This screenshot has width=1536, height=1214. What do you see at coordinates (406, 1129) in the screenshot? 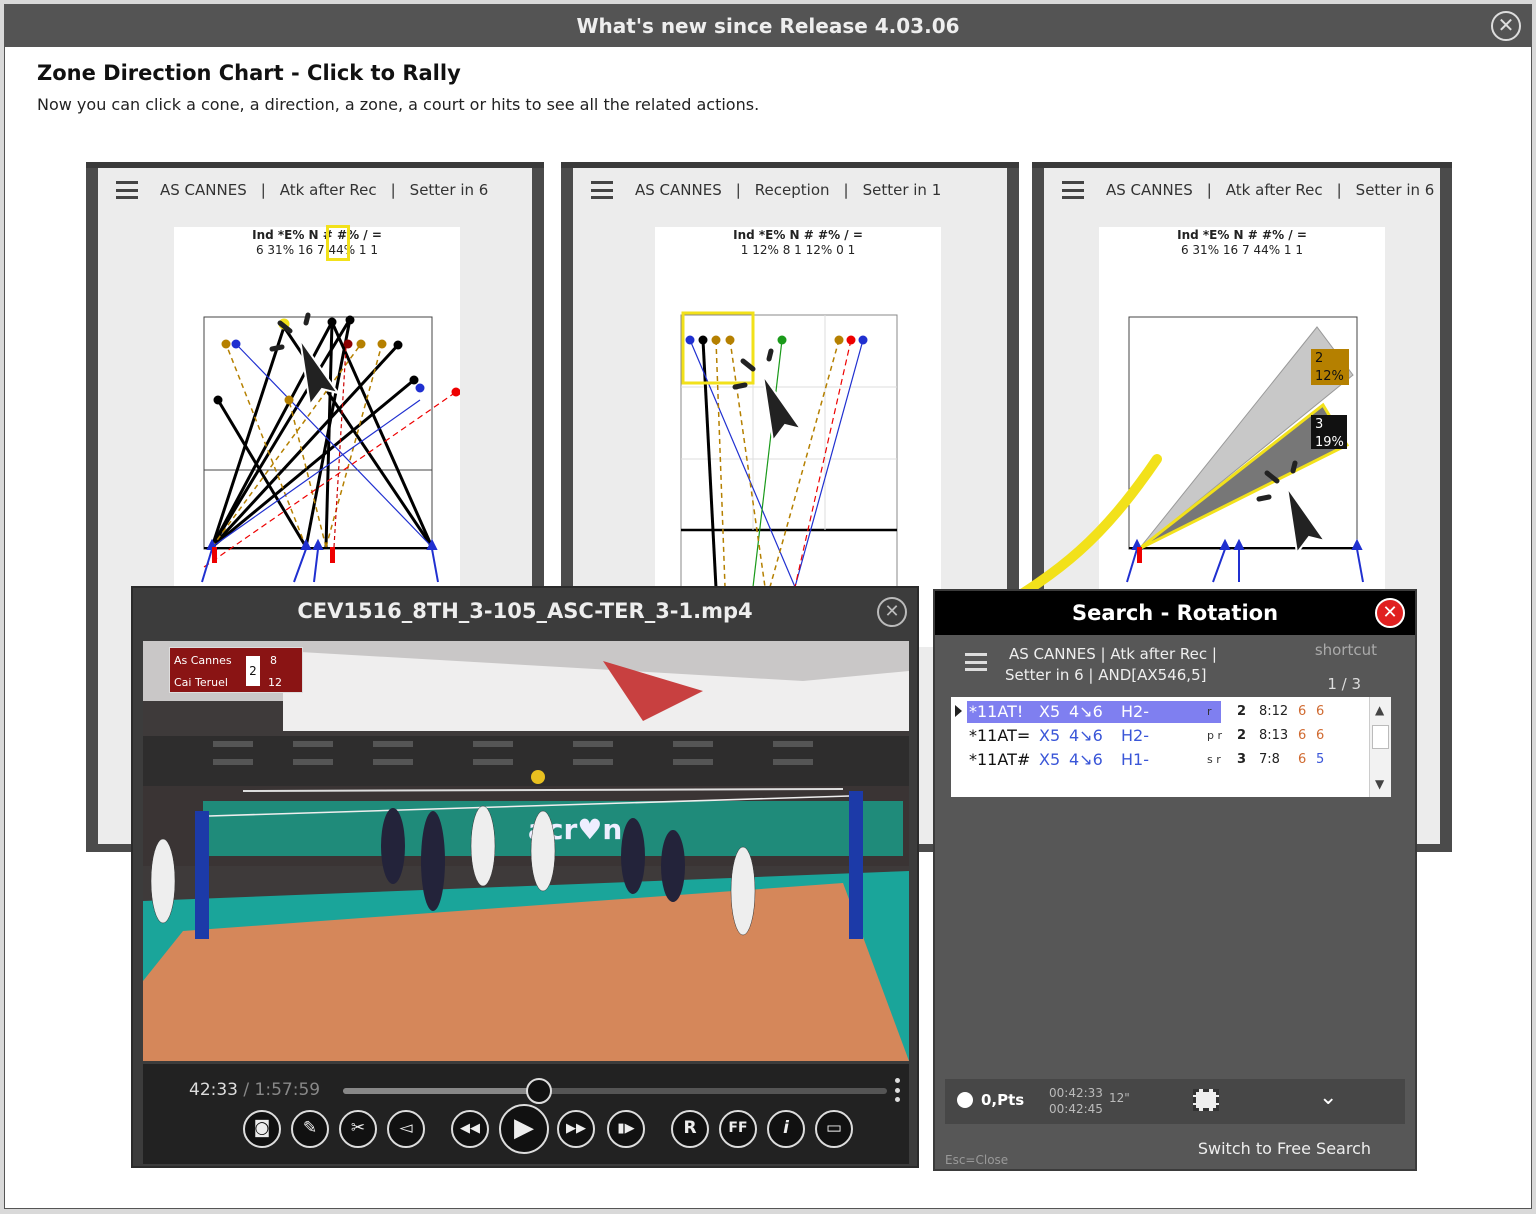
I see `mute-icon: ◅` at bounding box center [406, 1129].